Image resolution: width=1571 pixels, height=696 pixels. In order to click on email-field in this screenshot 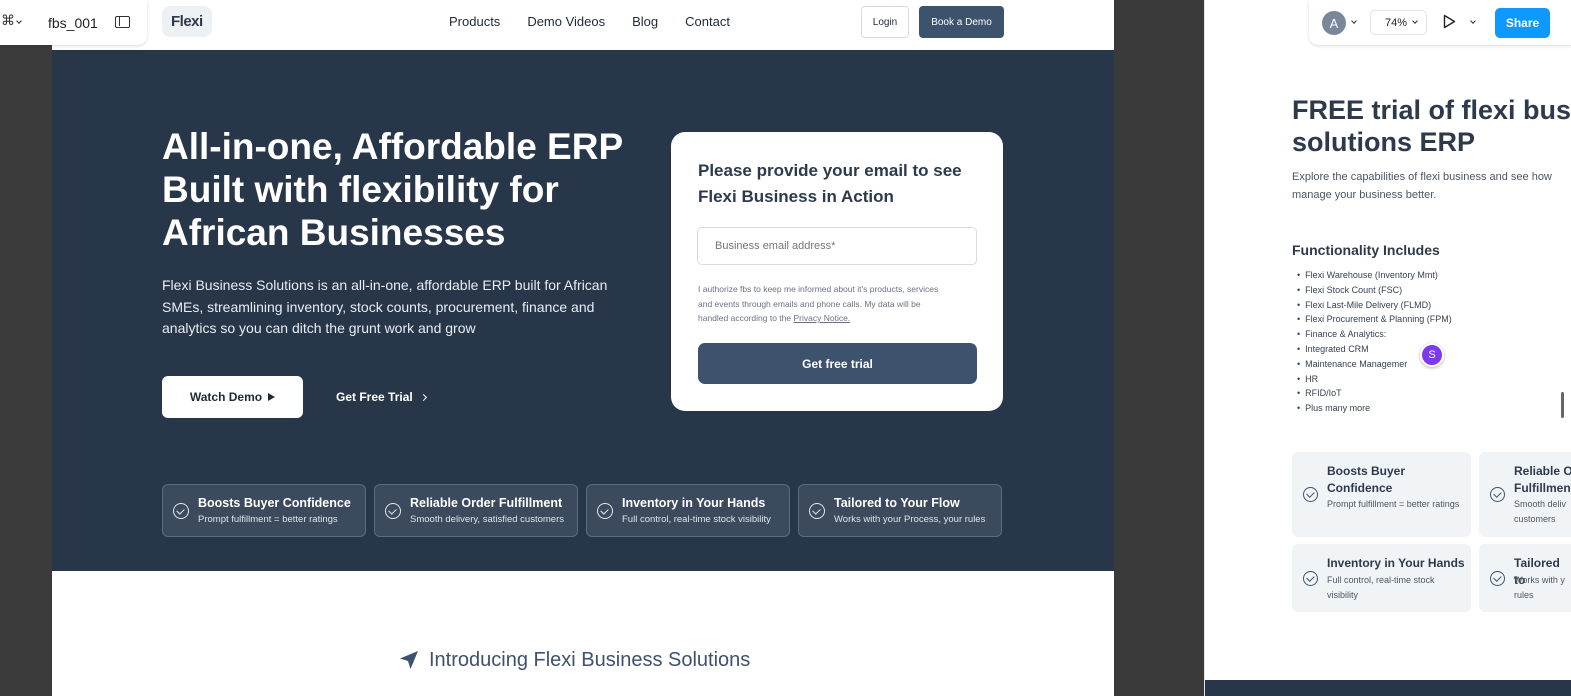, I will do `click(837, 246)`.